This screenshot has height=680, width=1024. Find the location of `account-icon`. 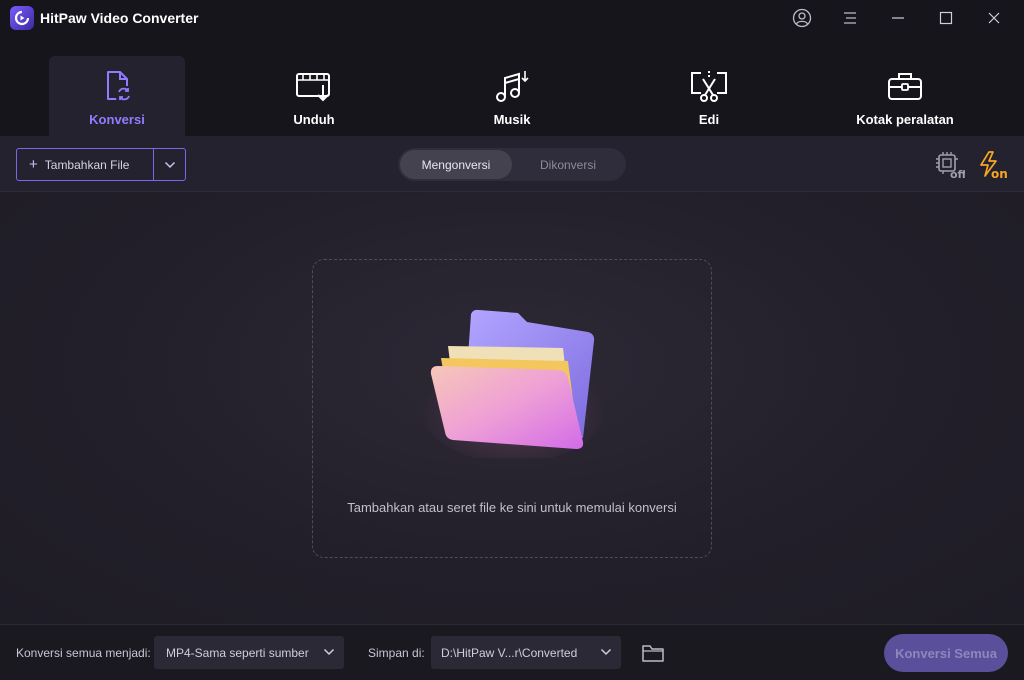

account-icon is located at coordinates (802, 18).